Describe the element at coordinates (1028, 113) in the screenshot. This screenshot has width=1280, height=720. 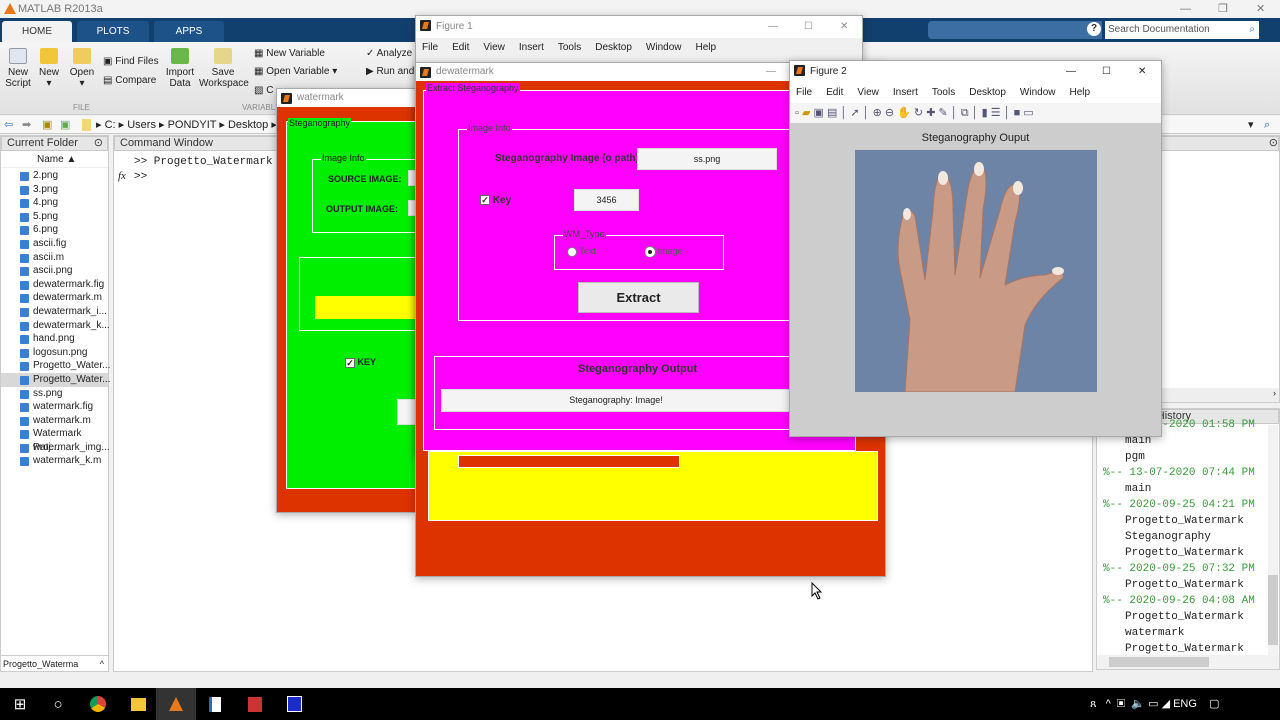
I see `show-tools-icon: ▭` at that location.